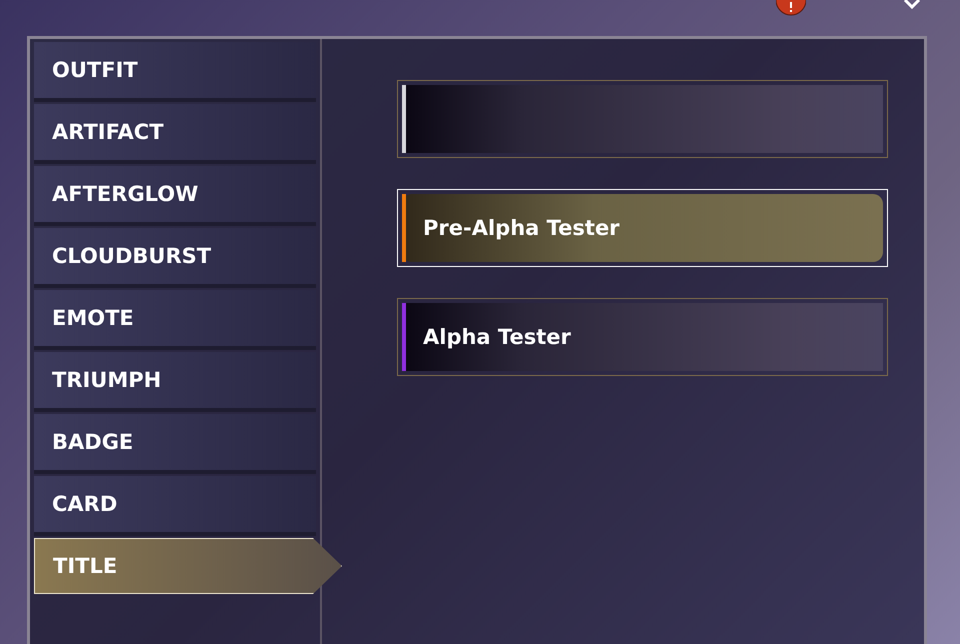 This screenshot has width=960, height=644. Describe the element at coordinates (175, 318) in the screenshot. I see `category-tab: EMOTE` at that location.